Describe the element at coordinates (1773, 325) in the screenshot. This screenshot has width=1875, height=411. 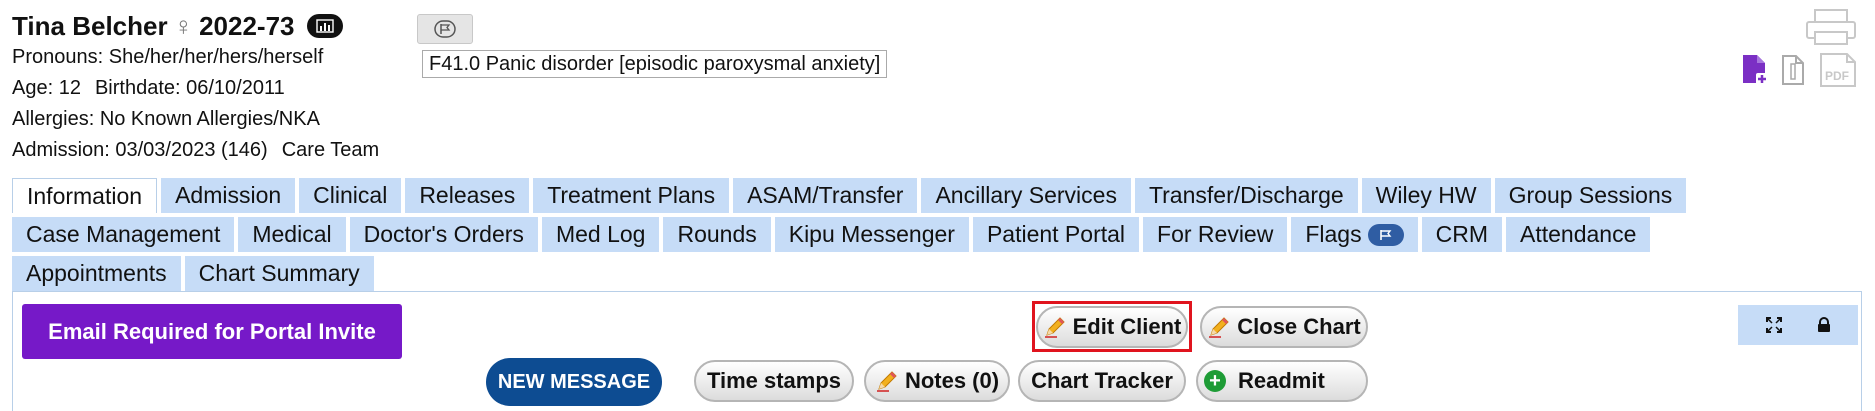
I see `expand-icon` at that location.